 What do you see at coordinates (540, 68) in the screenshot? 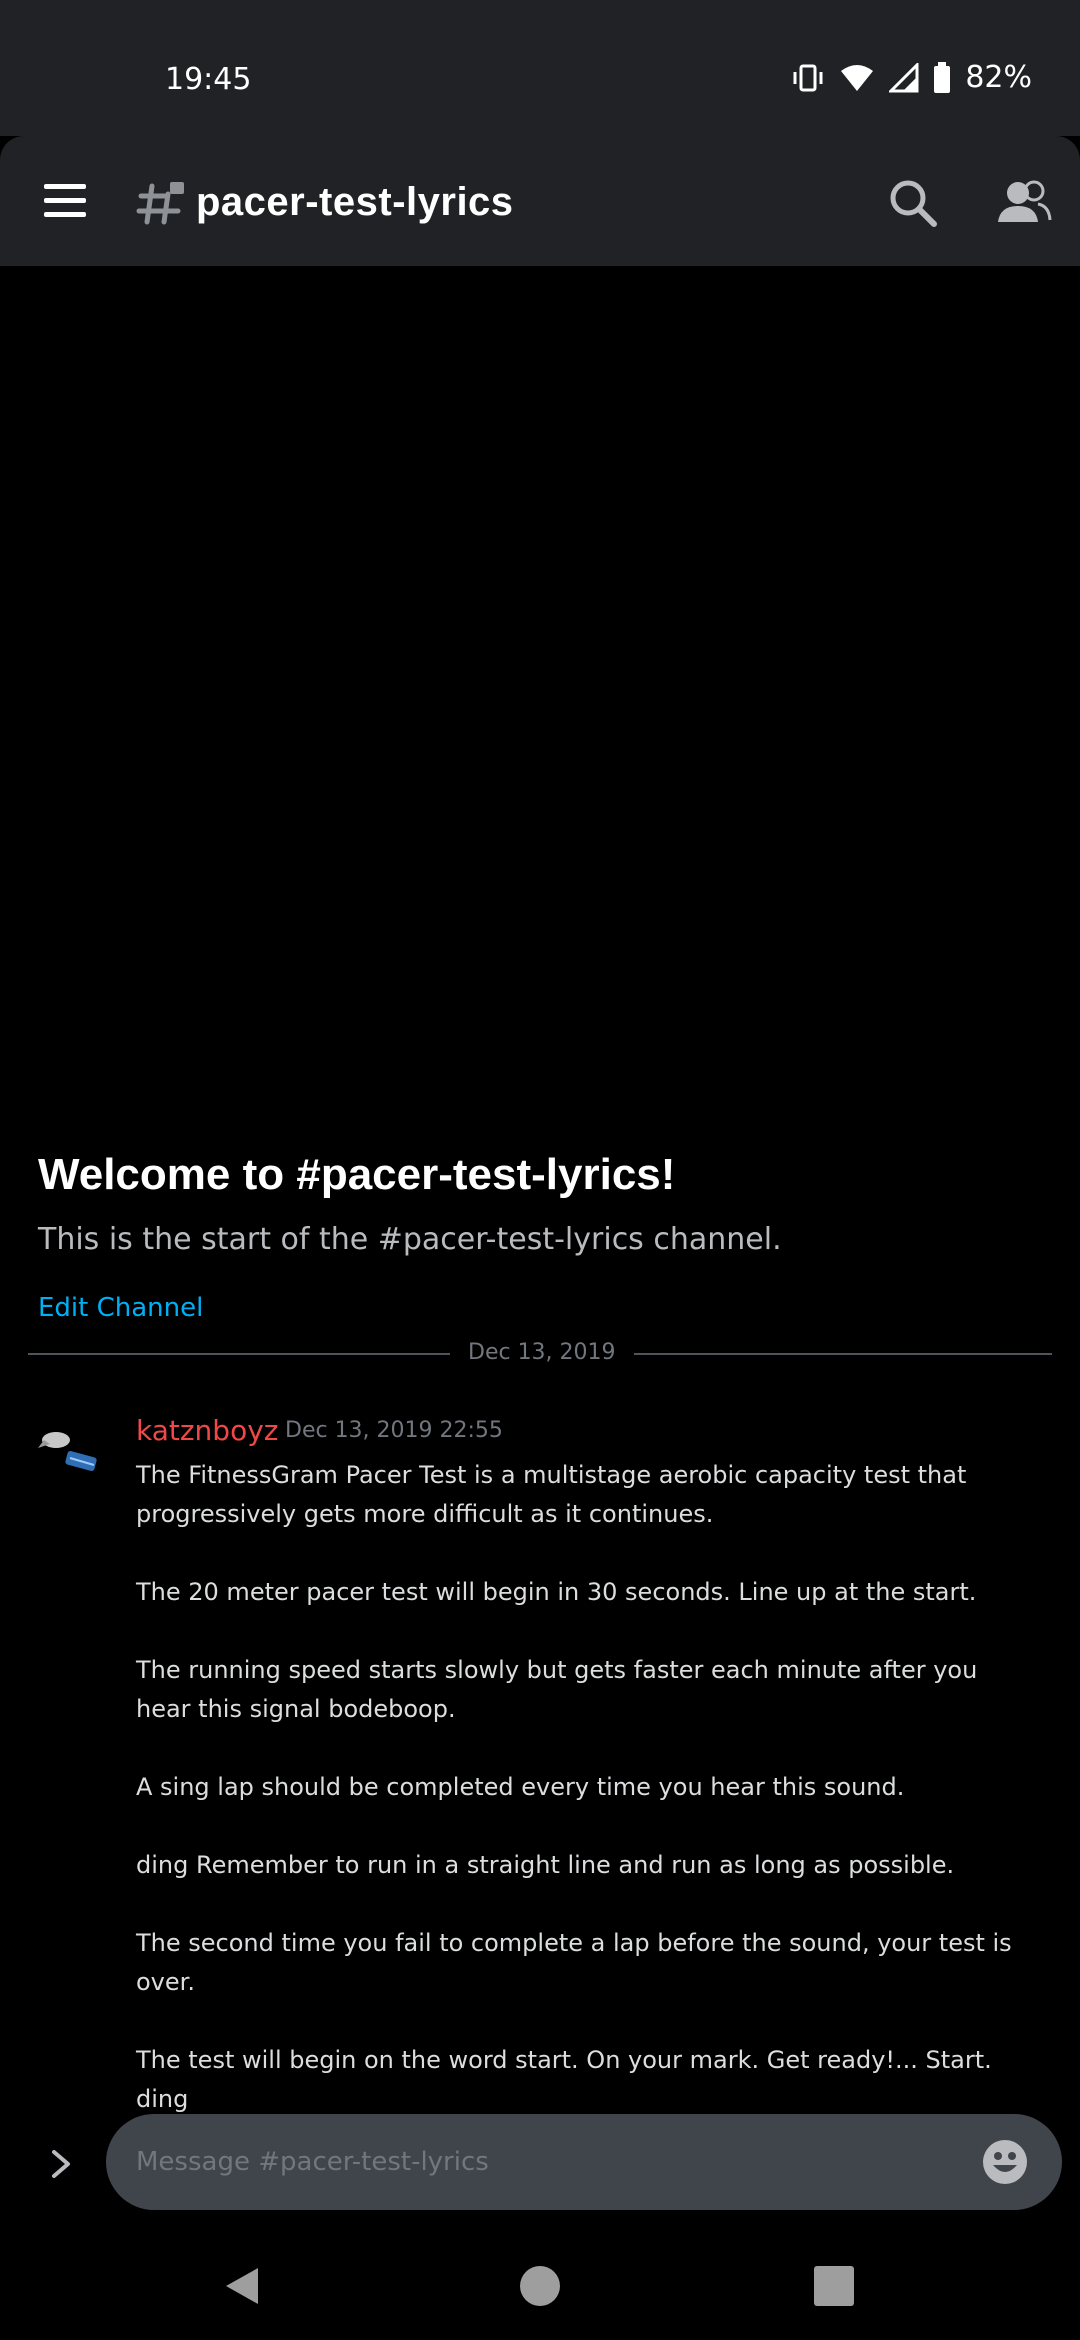
I see `status-bar: 19:45 82%` at bounding box center [540, 68].